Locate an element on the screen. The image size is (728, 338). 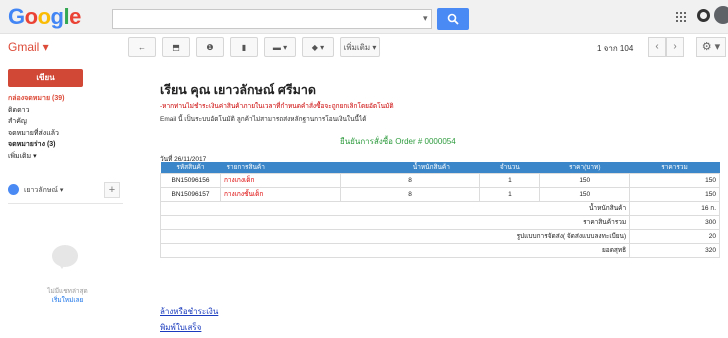
older-button: › is located at coordinates (675, 47).